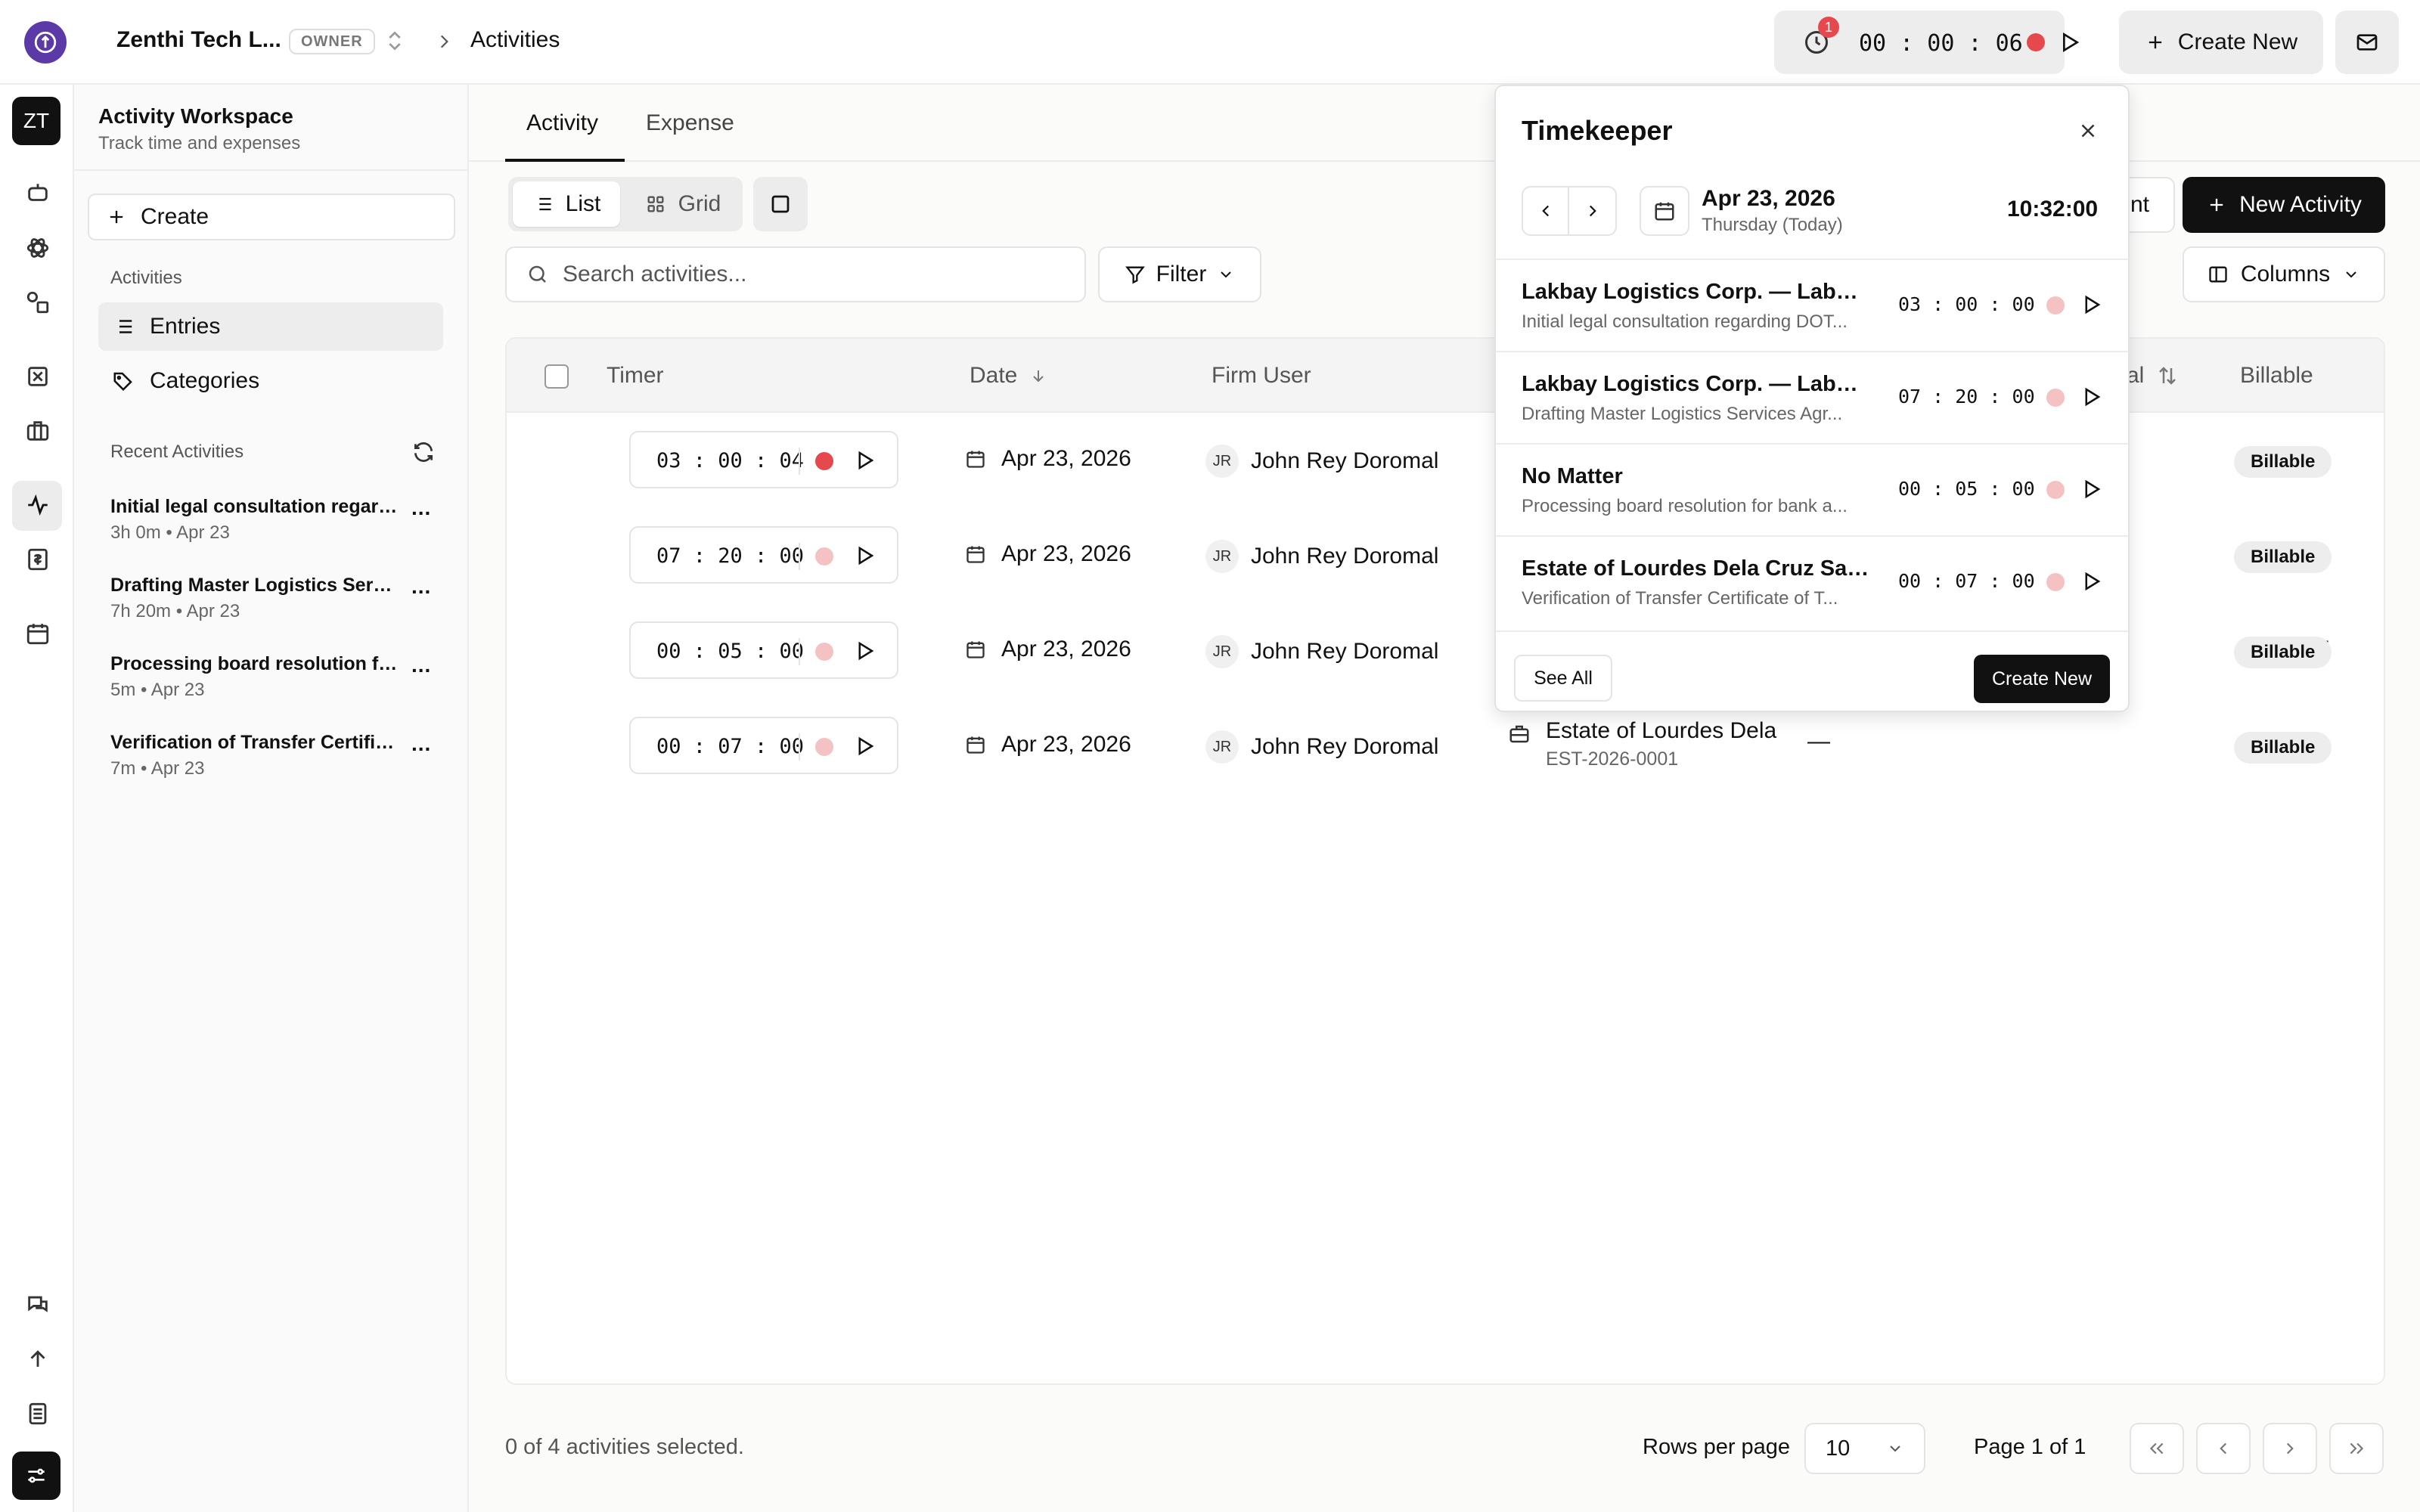 This screenshot has width=2420, height=1512. What do you see at coordinates (2284, 274) in the screenshot?
I see `columns-button: Columns` at bounding box center [2284, 274].